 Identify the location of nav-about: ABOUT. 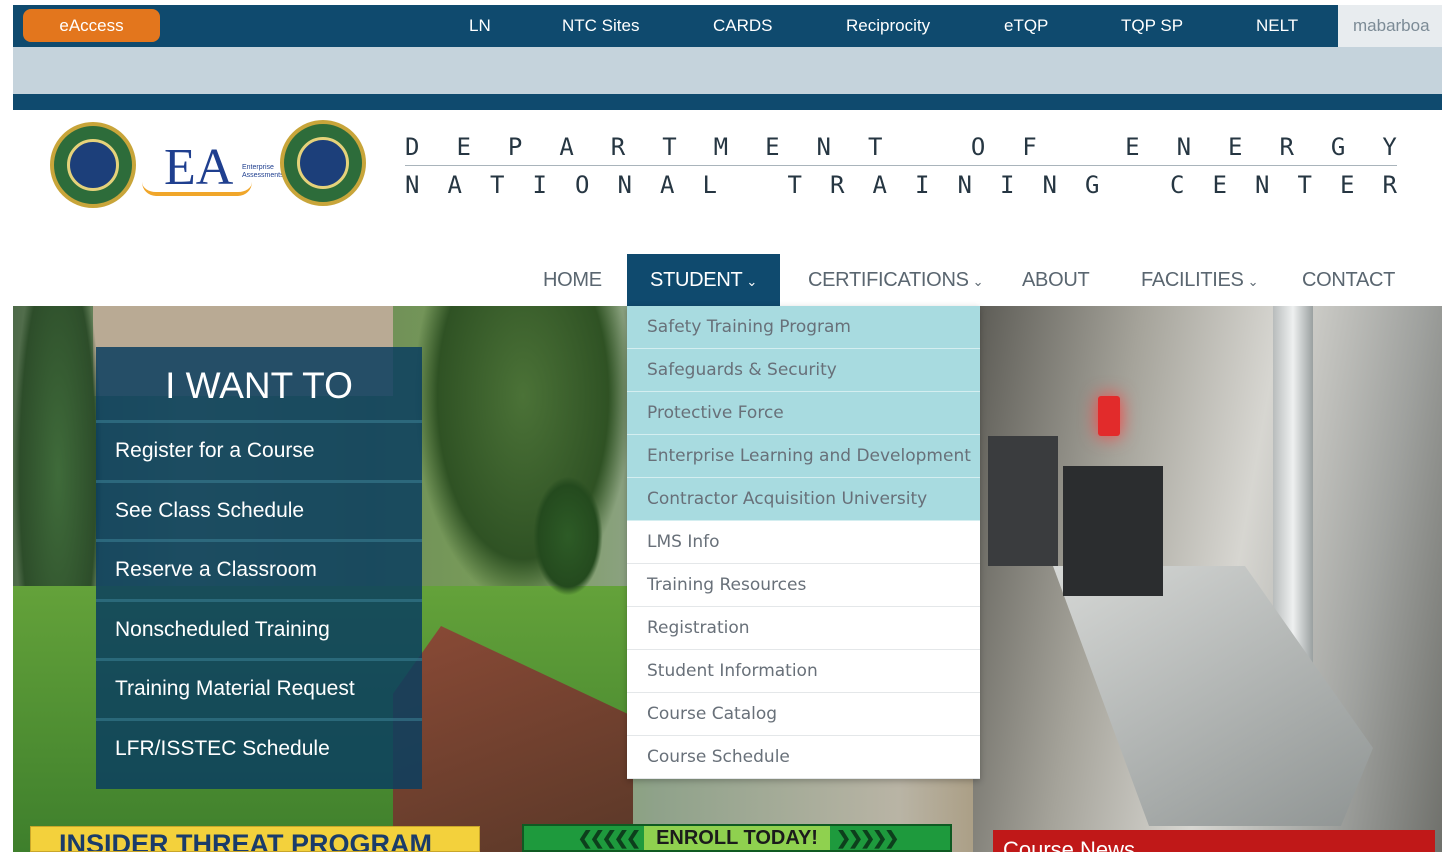
(1056, 280).